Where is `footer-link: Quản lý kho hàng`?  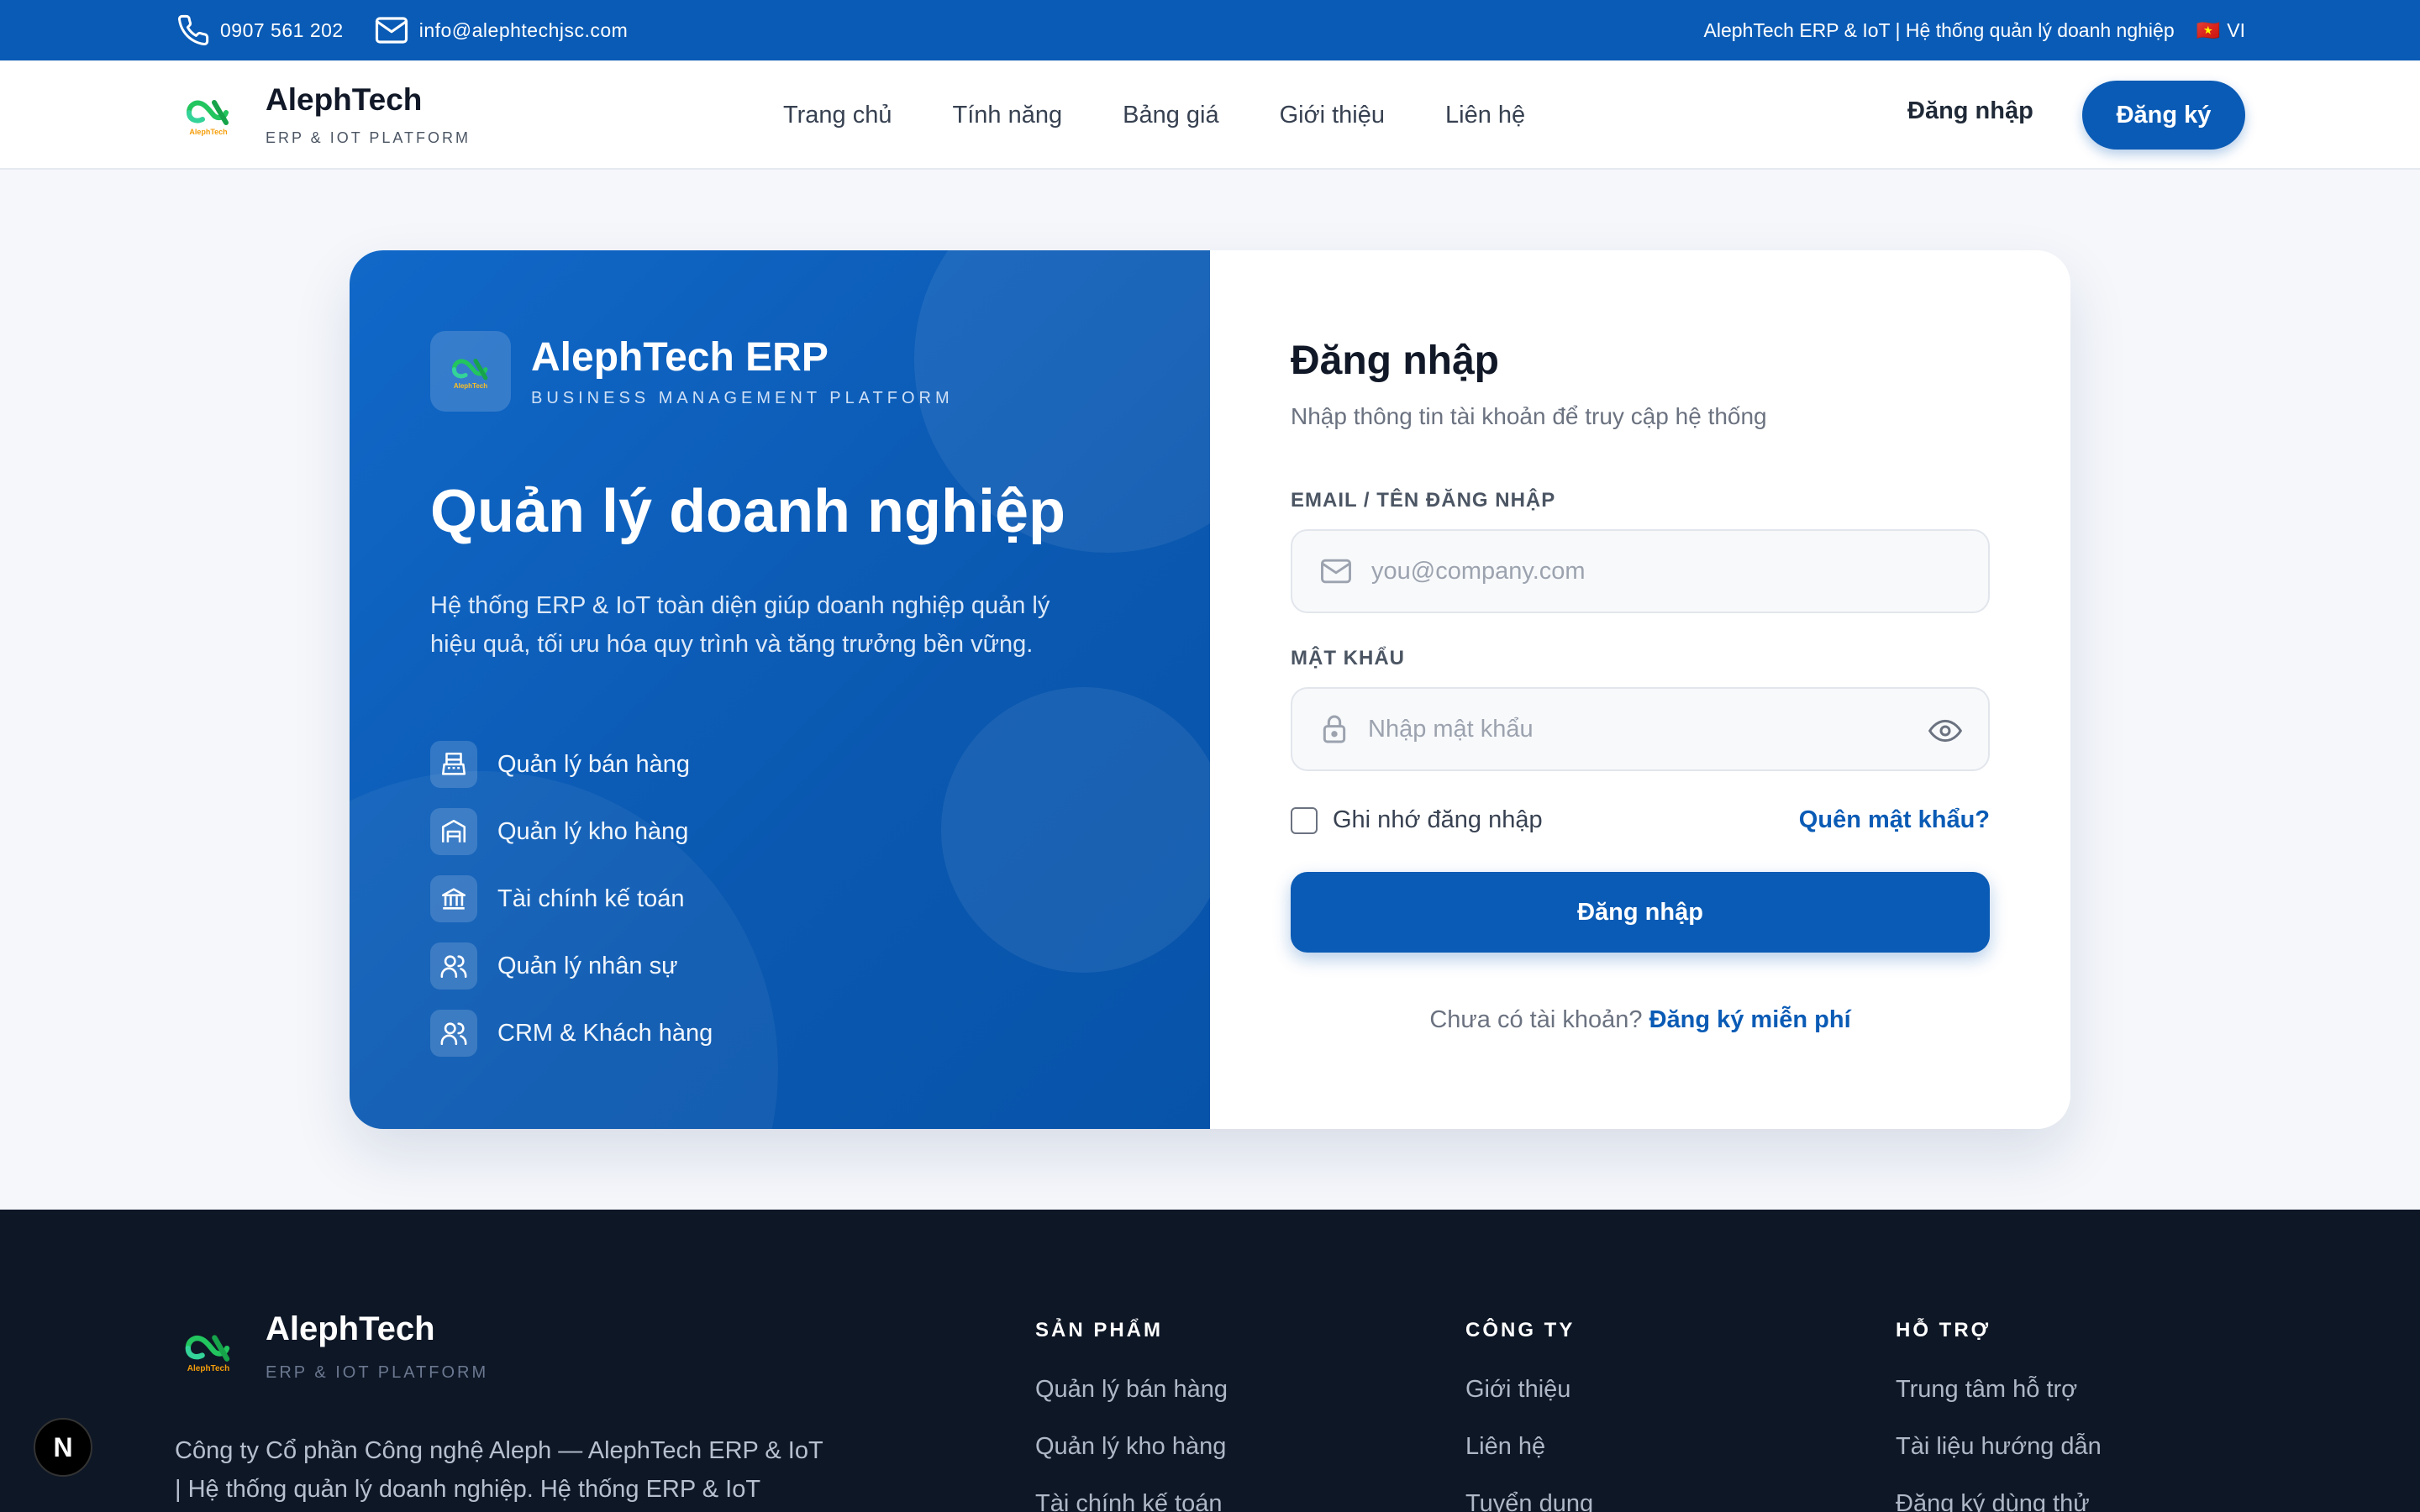
footer-link: Quản lý kho hàng is located at coordinates (1132, 1461).